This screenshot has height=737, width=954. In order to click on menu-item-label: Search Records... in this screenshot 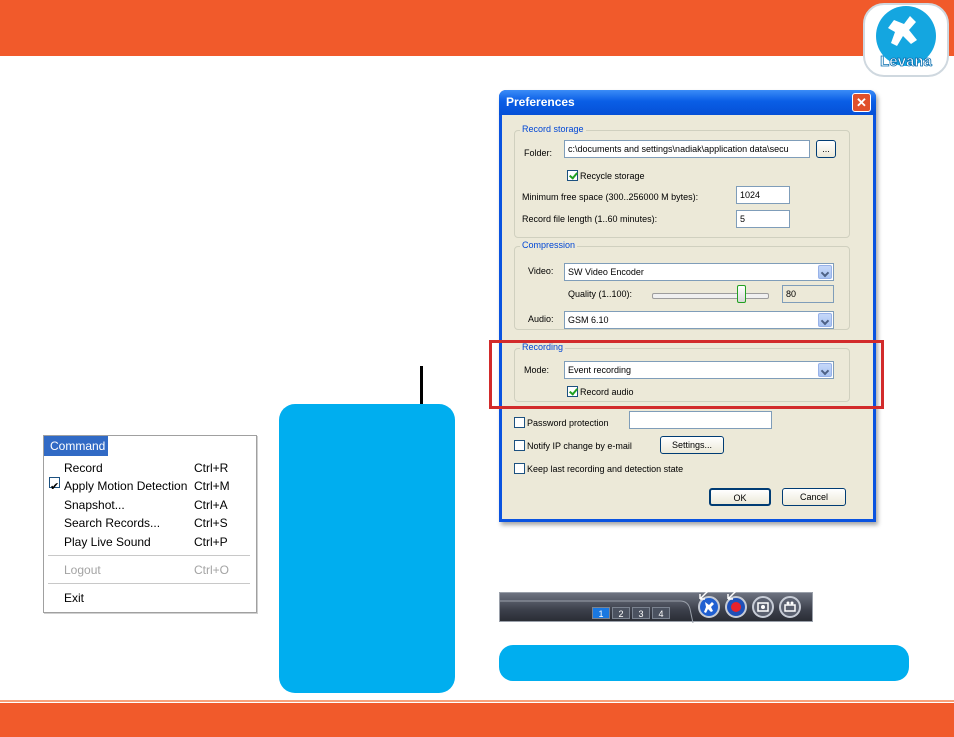, I will do `click(112, 523)`.